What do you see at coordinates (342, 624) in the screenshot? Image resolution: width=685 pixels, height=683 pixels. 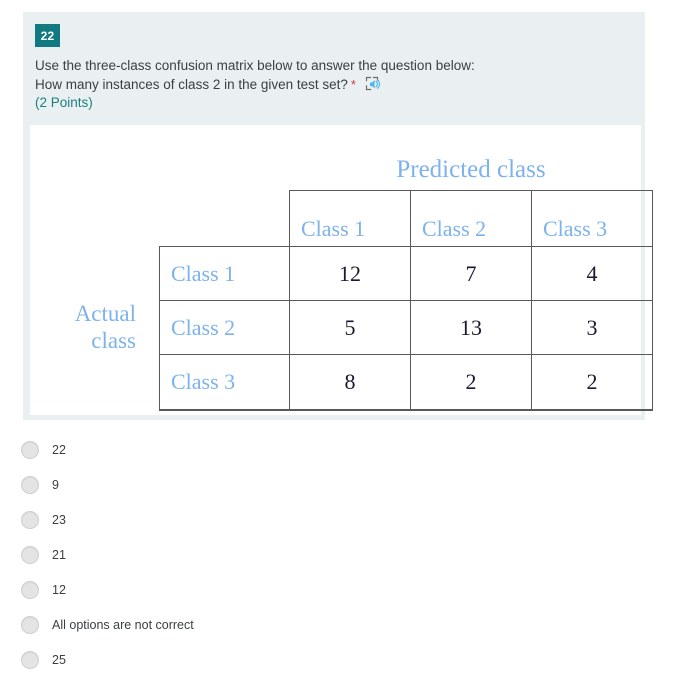 I see `answer-option: All options are not correct` at bounding box center [342, 624].